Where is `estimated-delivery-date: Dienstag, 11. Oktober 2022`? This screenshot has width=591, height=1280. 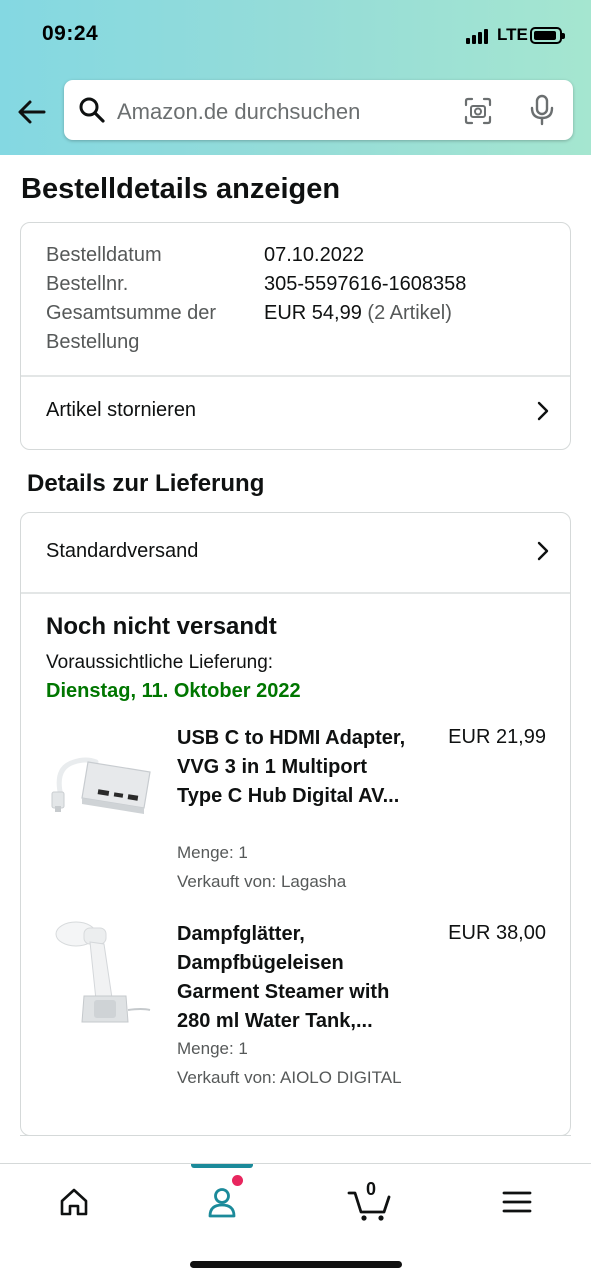 estimated-delivery-date: Dienstag, 11. Oktober 2022 is located at coordinates (173, 691).